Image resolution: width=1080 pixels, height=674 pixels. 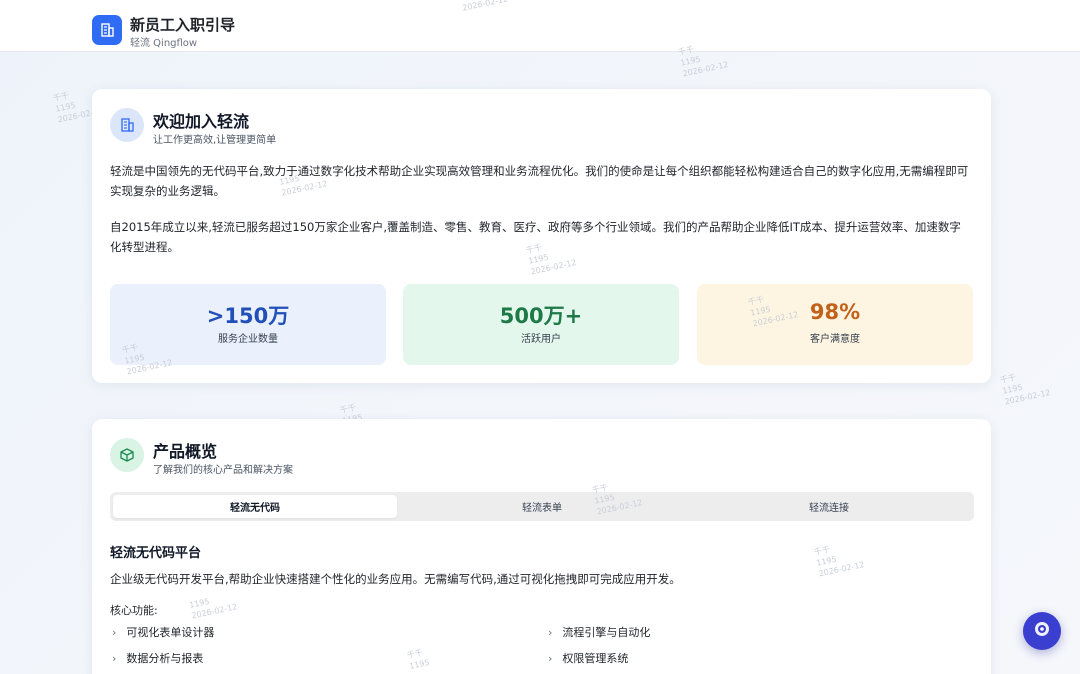 I want to click on stat-label: 服务企业数量, so click(x=248, y=339).